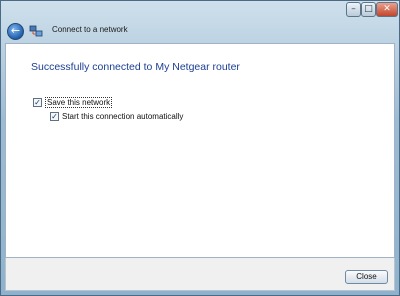  What do you see at coordinates (200, 32) in the screenshot?
I see `navigation-bar: ← Connect to a network` at bounding box center [200, 32].